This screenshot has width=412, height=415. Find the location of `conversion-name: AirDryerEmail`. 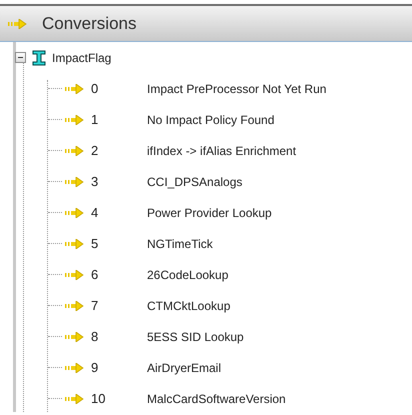

conversion-name: AirDryerEmail is located at coordinates (184, 367).